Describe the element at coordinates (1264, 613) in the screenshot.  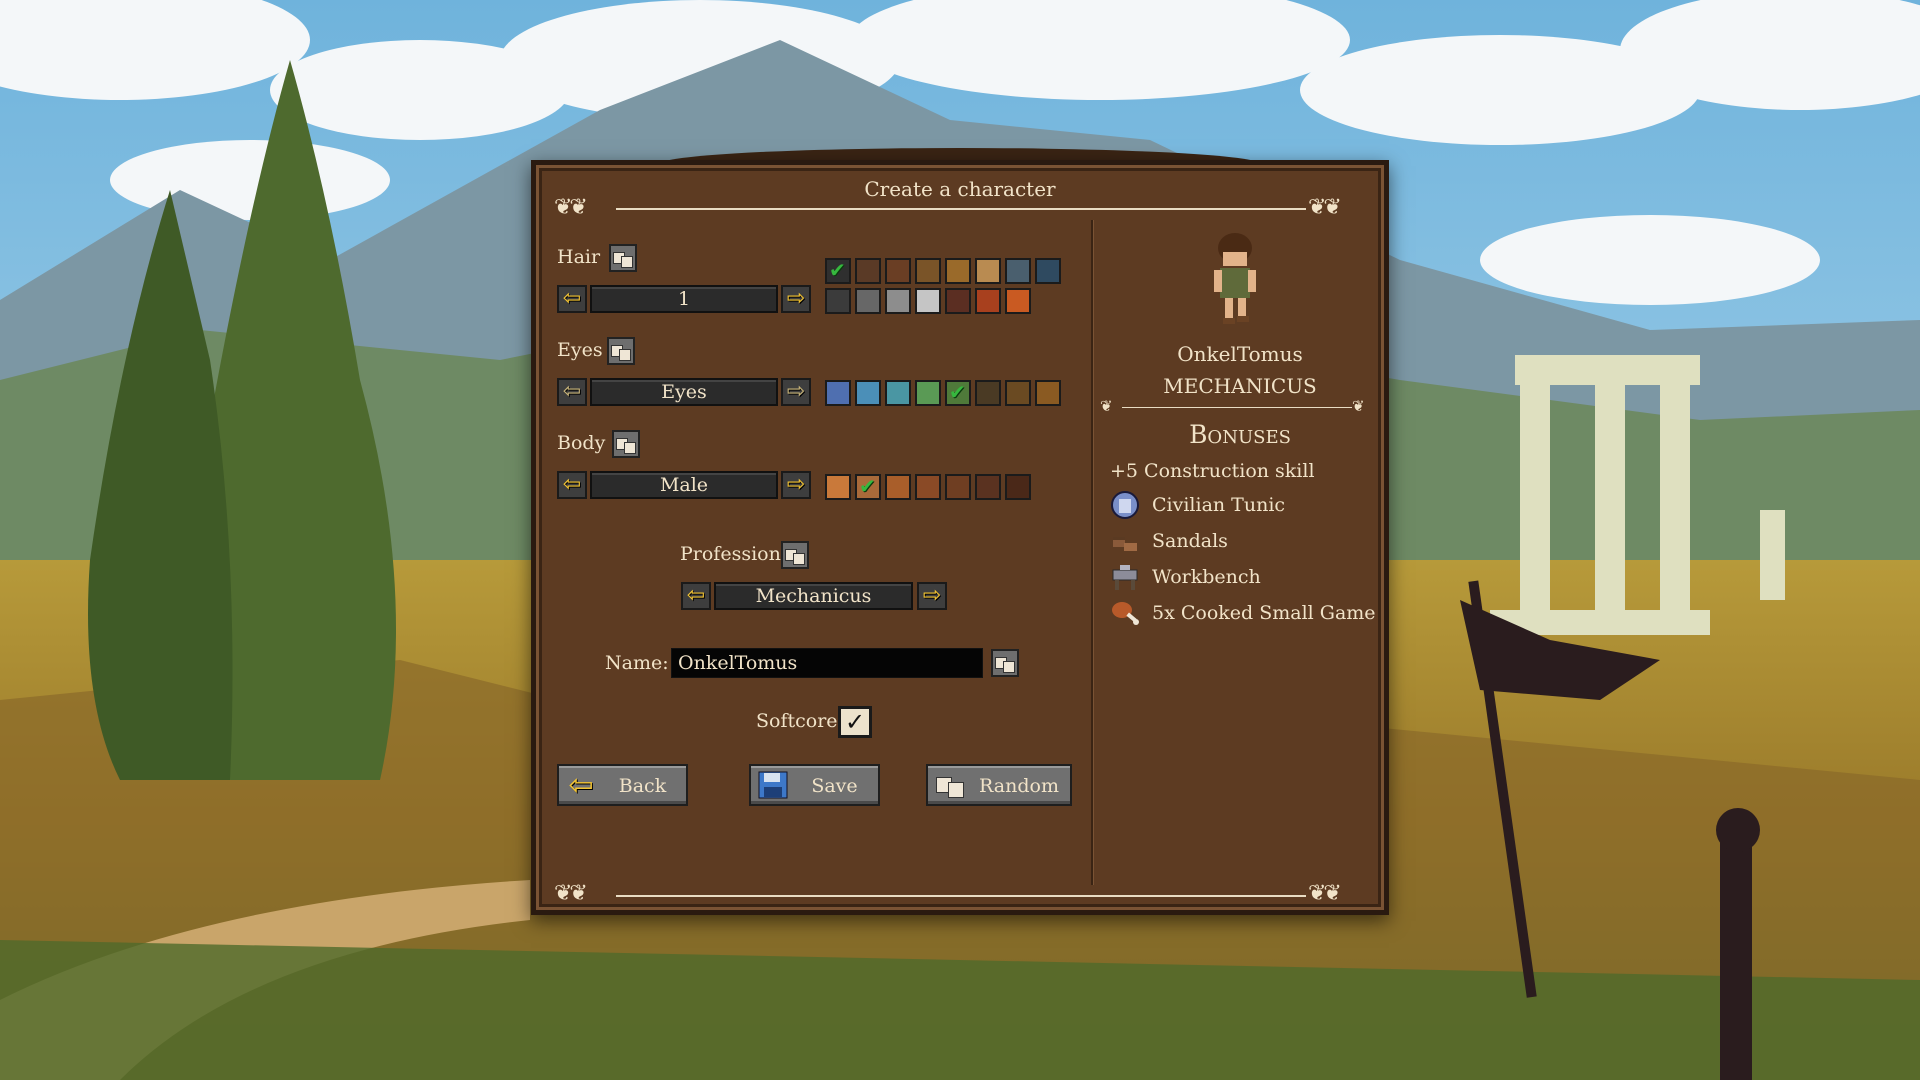
I see `bonus-item-label: 5x Cooked Small Game` at that location.